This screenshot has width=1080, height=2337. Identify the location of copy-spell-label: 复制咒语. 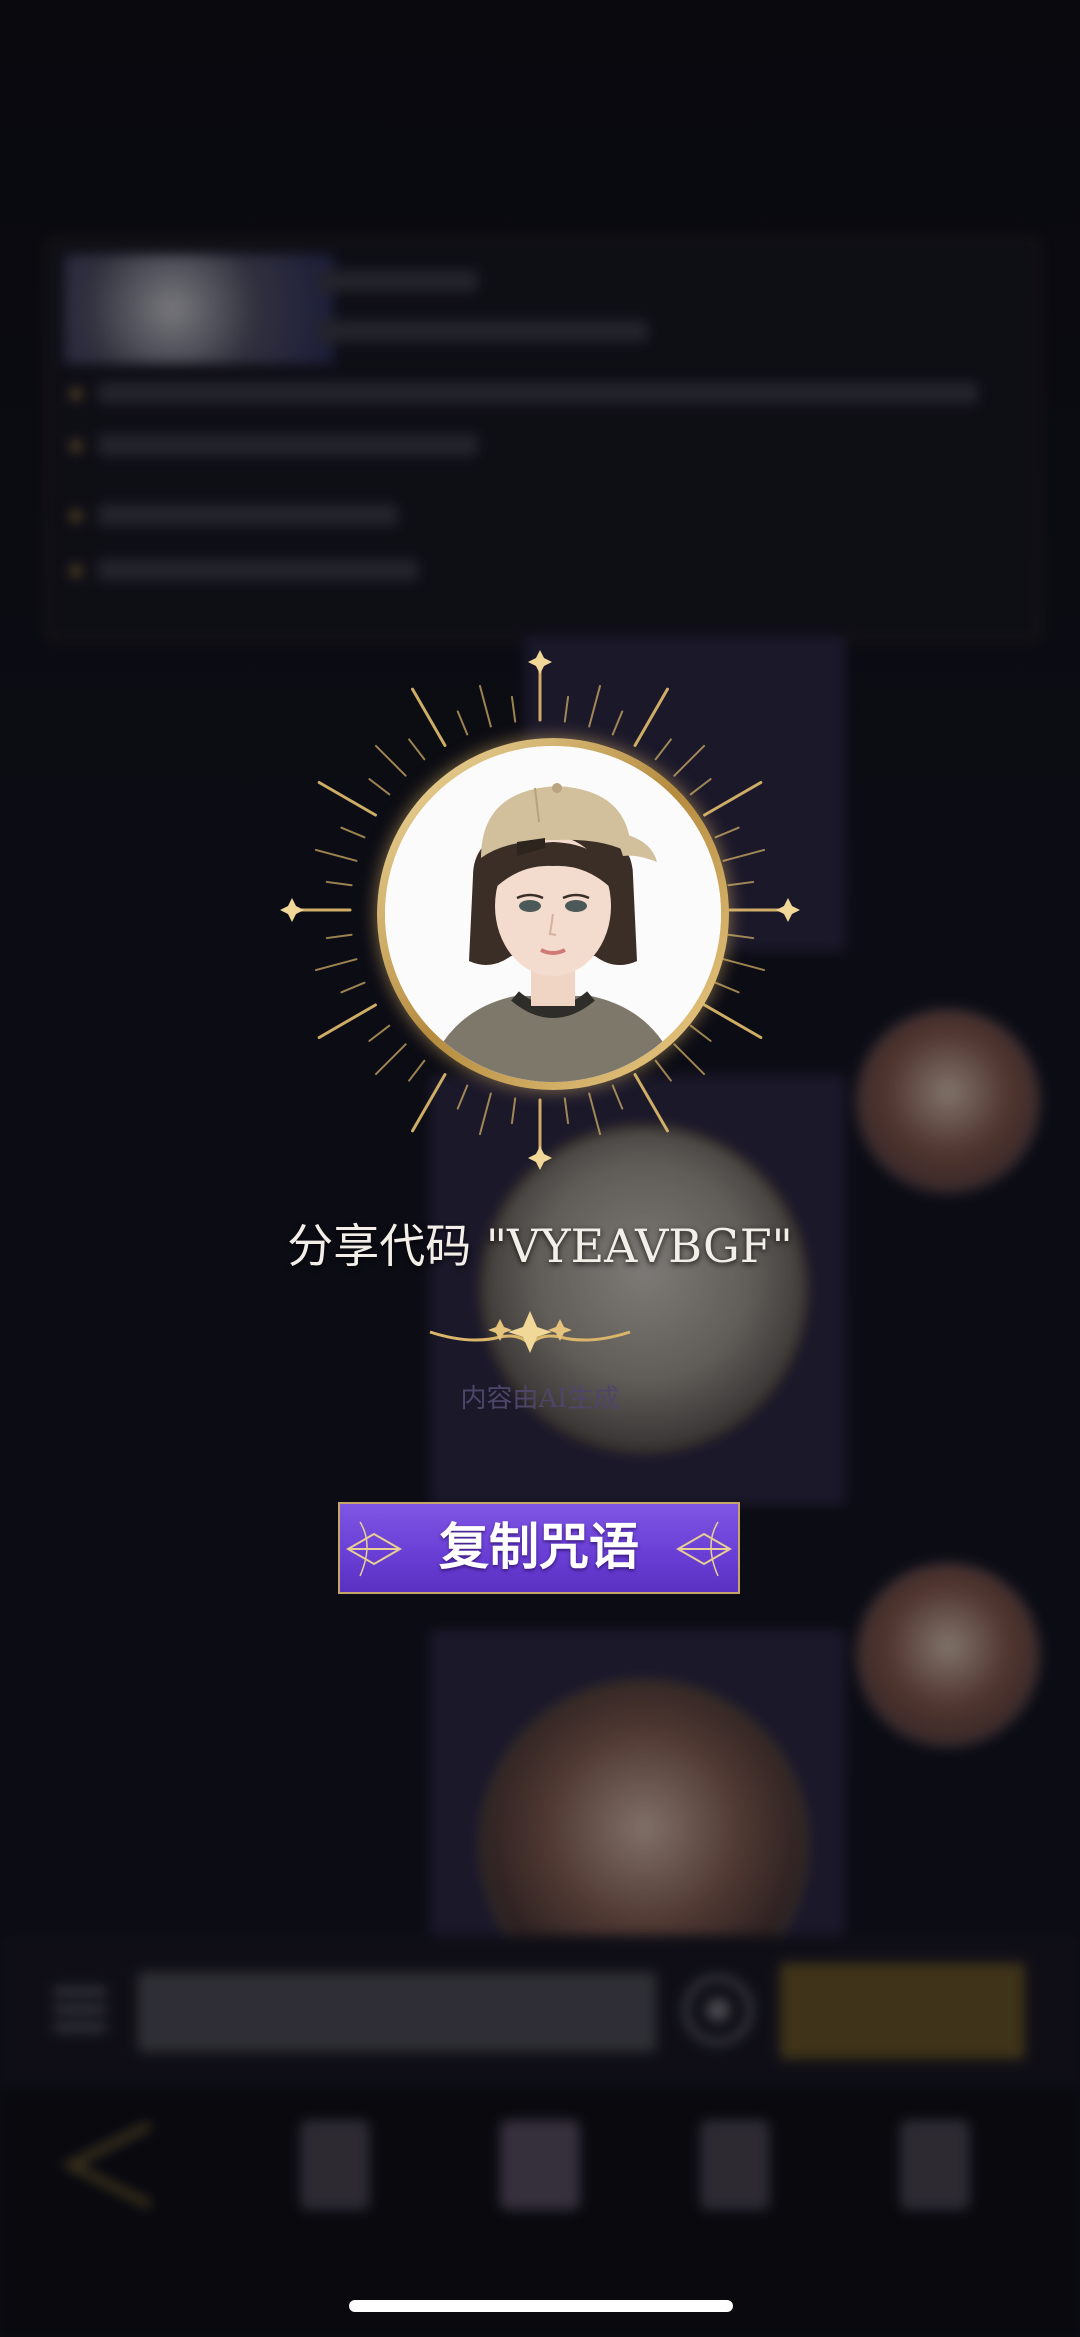
(539, 1546).